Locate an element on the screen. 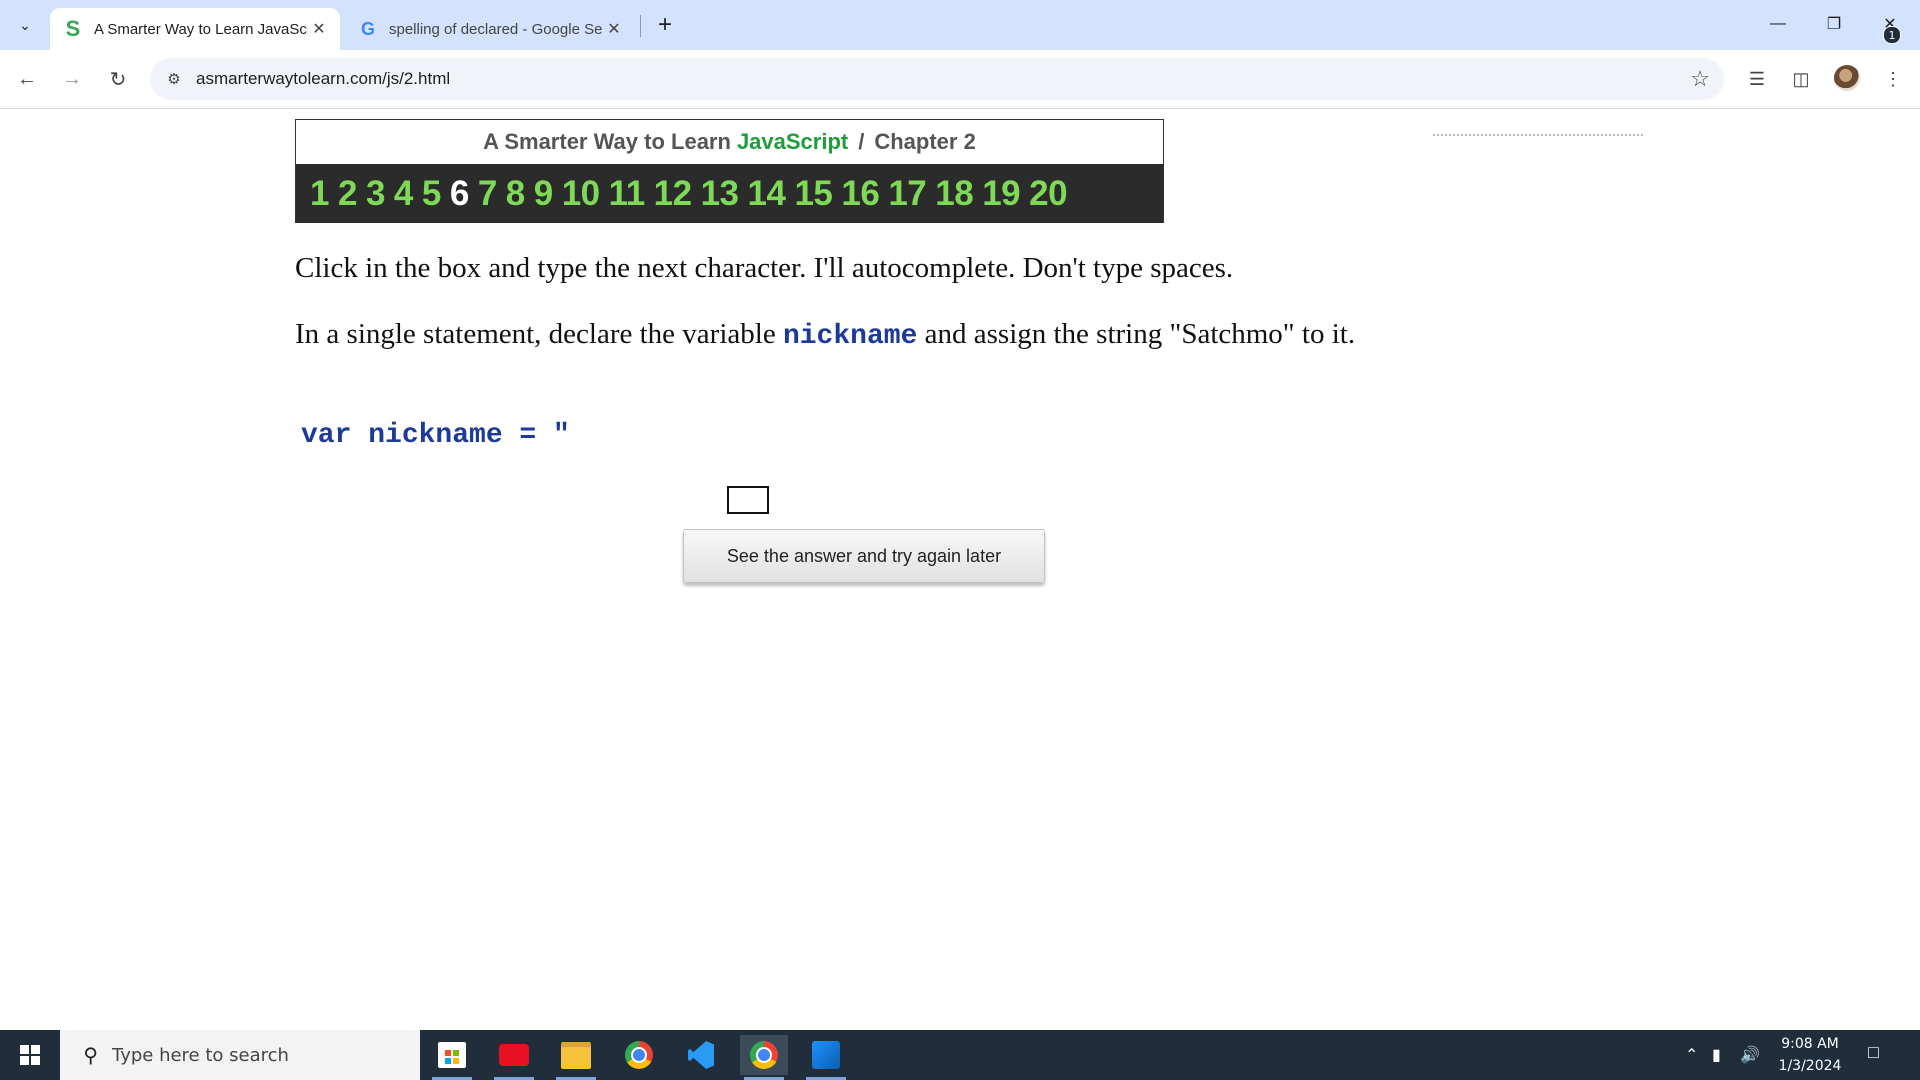 The image size is (1920, 1080). tab-divider is located at coordinates (640, 26).